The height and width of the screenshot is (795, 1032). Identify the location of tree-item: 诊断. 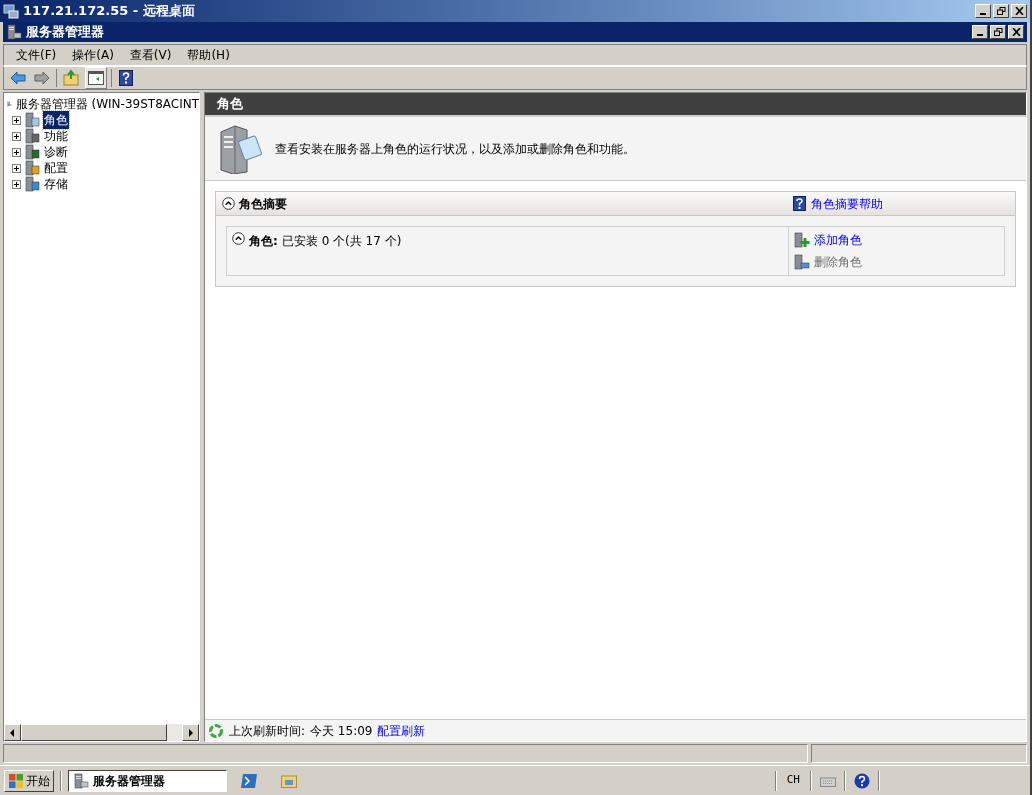
(56, 152).